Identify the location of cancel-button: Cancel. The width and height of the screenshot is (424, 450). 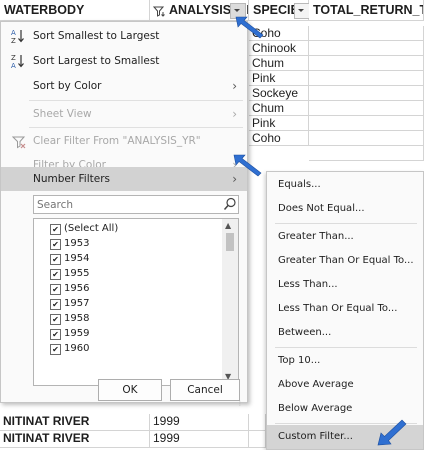
(205, 390).